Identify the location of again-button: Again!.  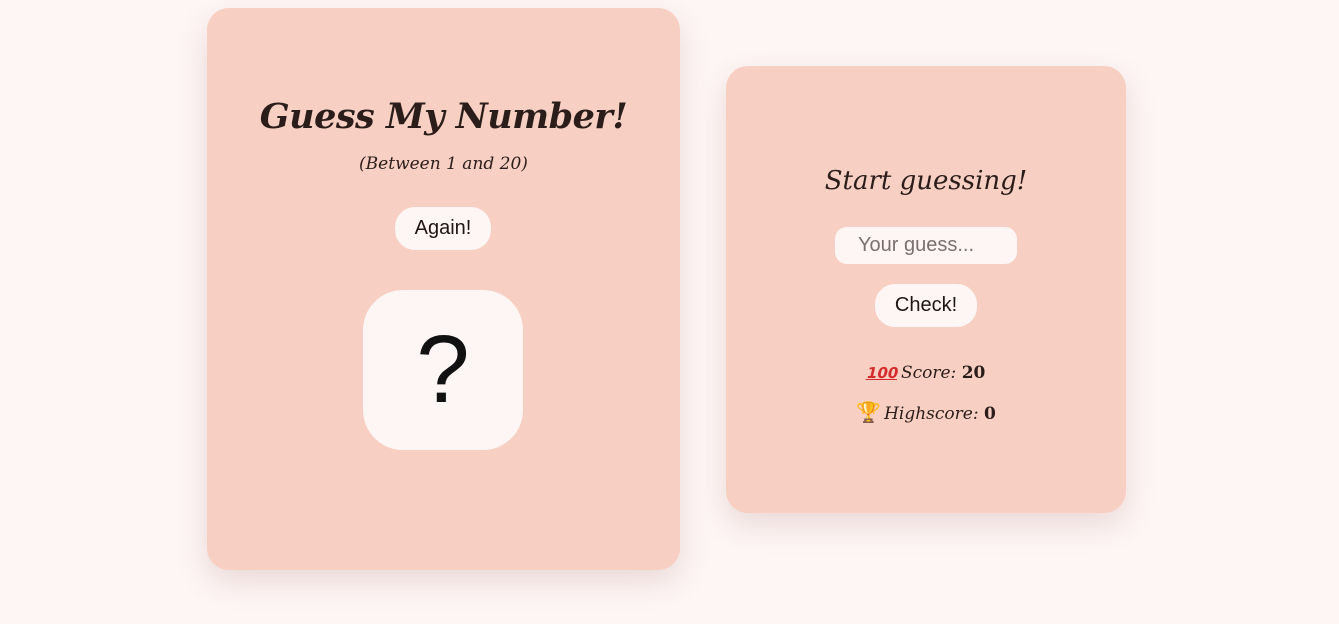
(443, 228).